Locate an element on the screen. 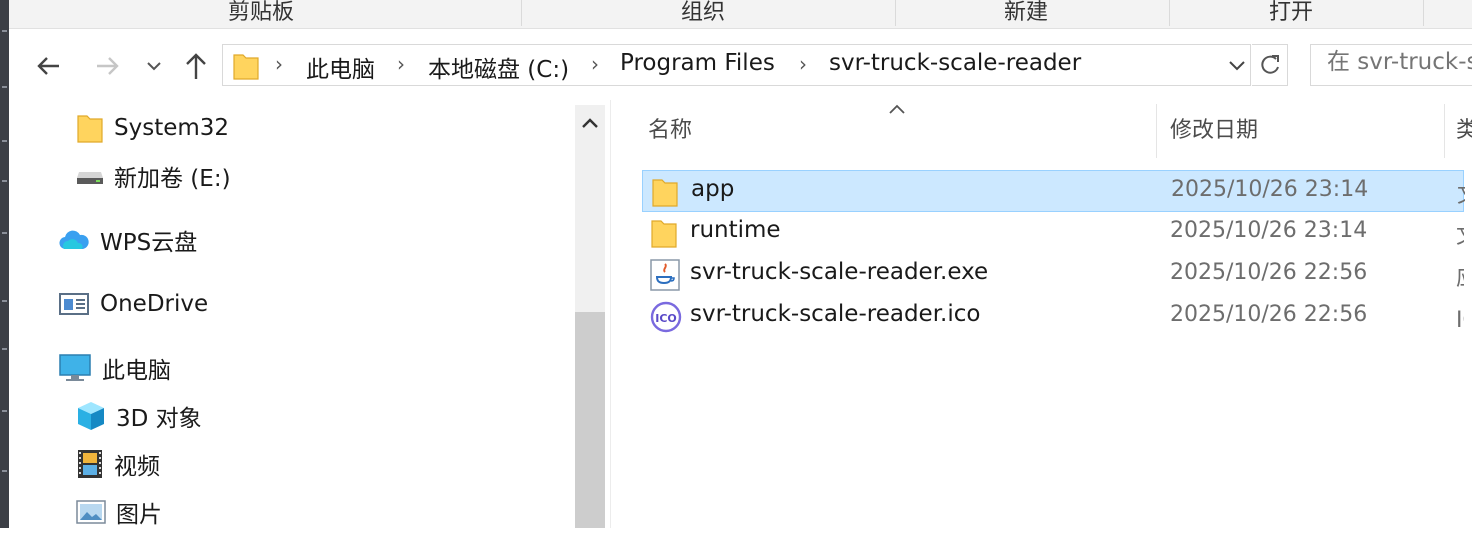 The height and width of the screenshot is (534, 1472). video-icon is located at coordinates (90, 464).